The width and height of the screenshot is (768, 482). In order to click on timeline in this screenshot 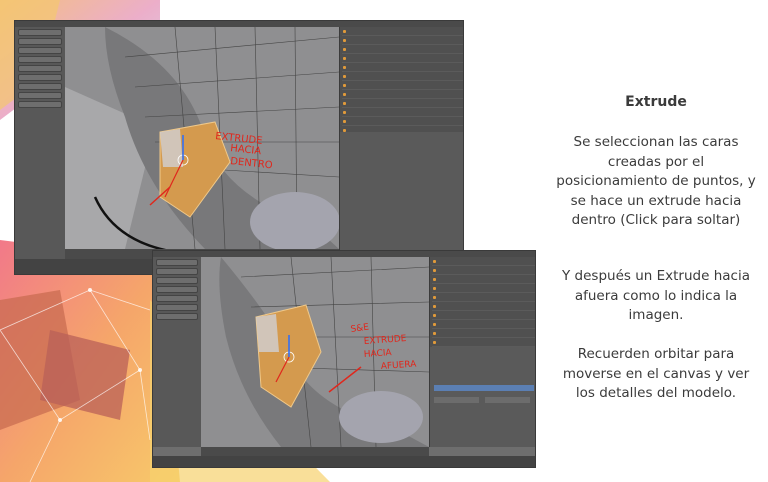, I will do `click(344, 461)`.